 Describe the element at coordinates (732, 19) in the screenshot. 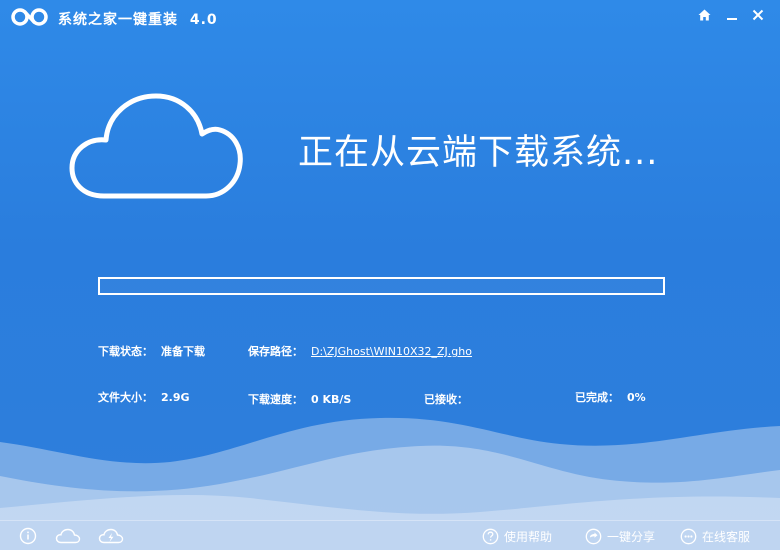

I see `minimize-icon` at that location.